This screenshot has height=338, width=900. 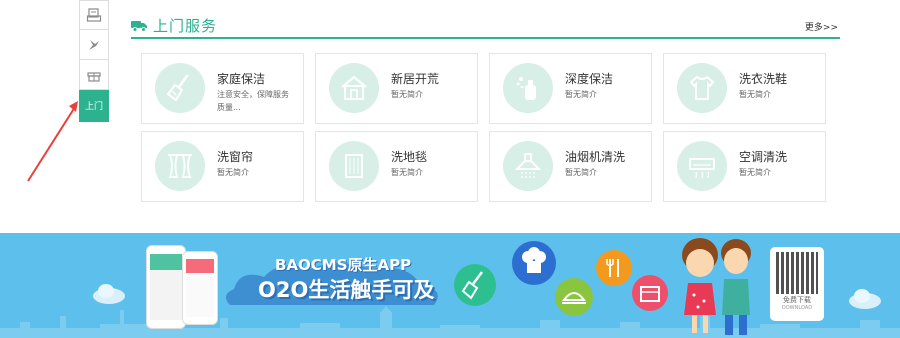 I want to click on air-conditioner-icon, so click(x=702, y=168).